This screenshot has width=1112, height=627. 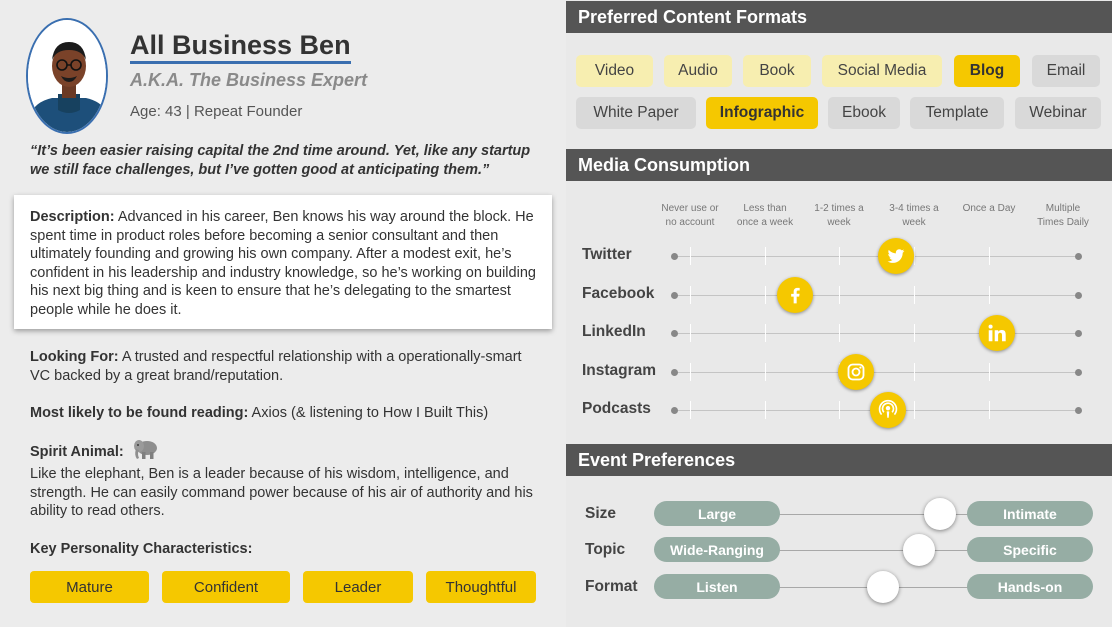 What do you see at coordinates (1030, 513) in the screenshot?
I see `event-right-pill: Intimate` at bounding box center [1030, 513].